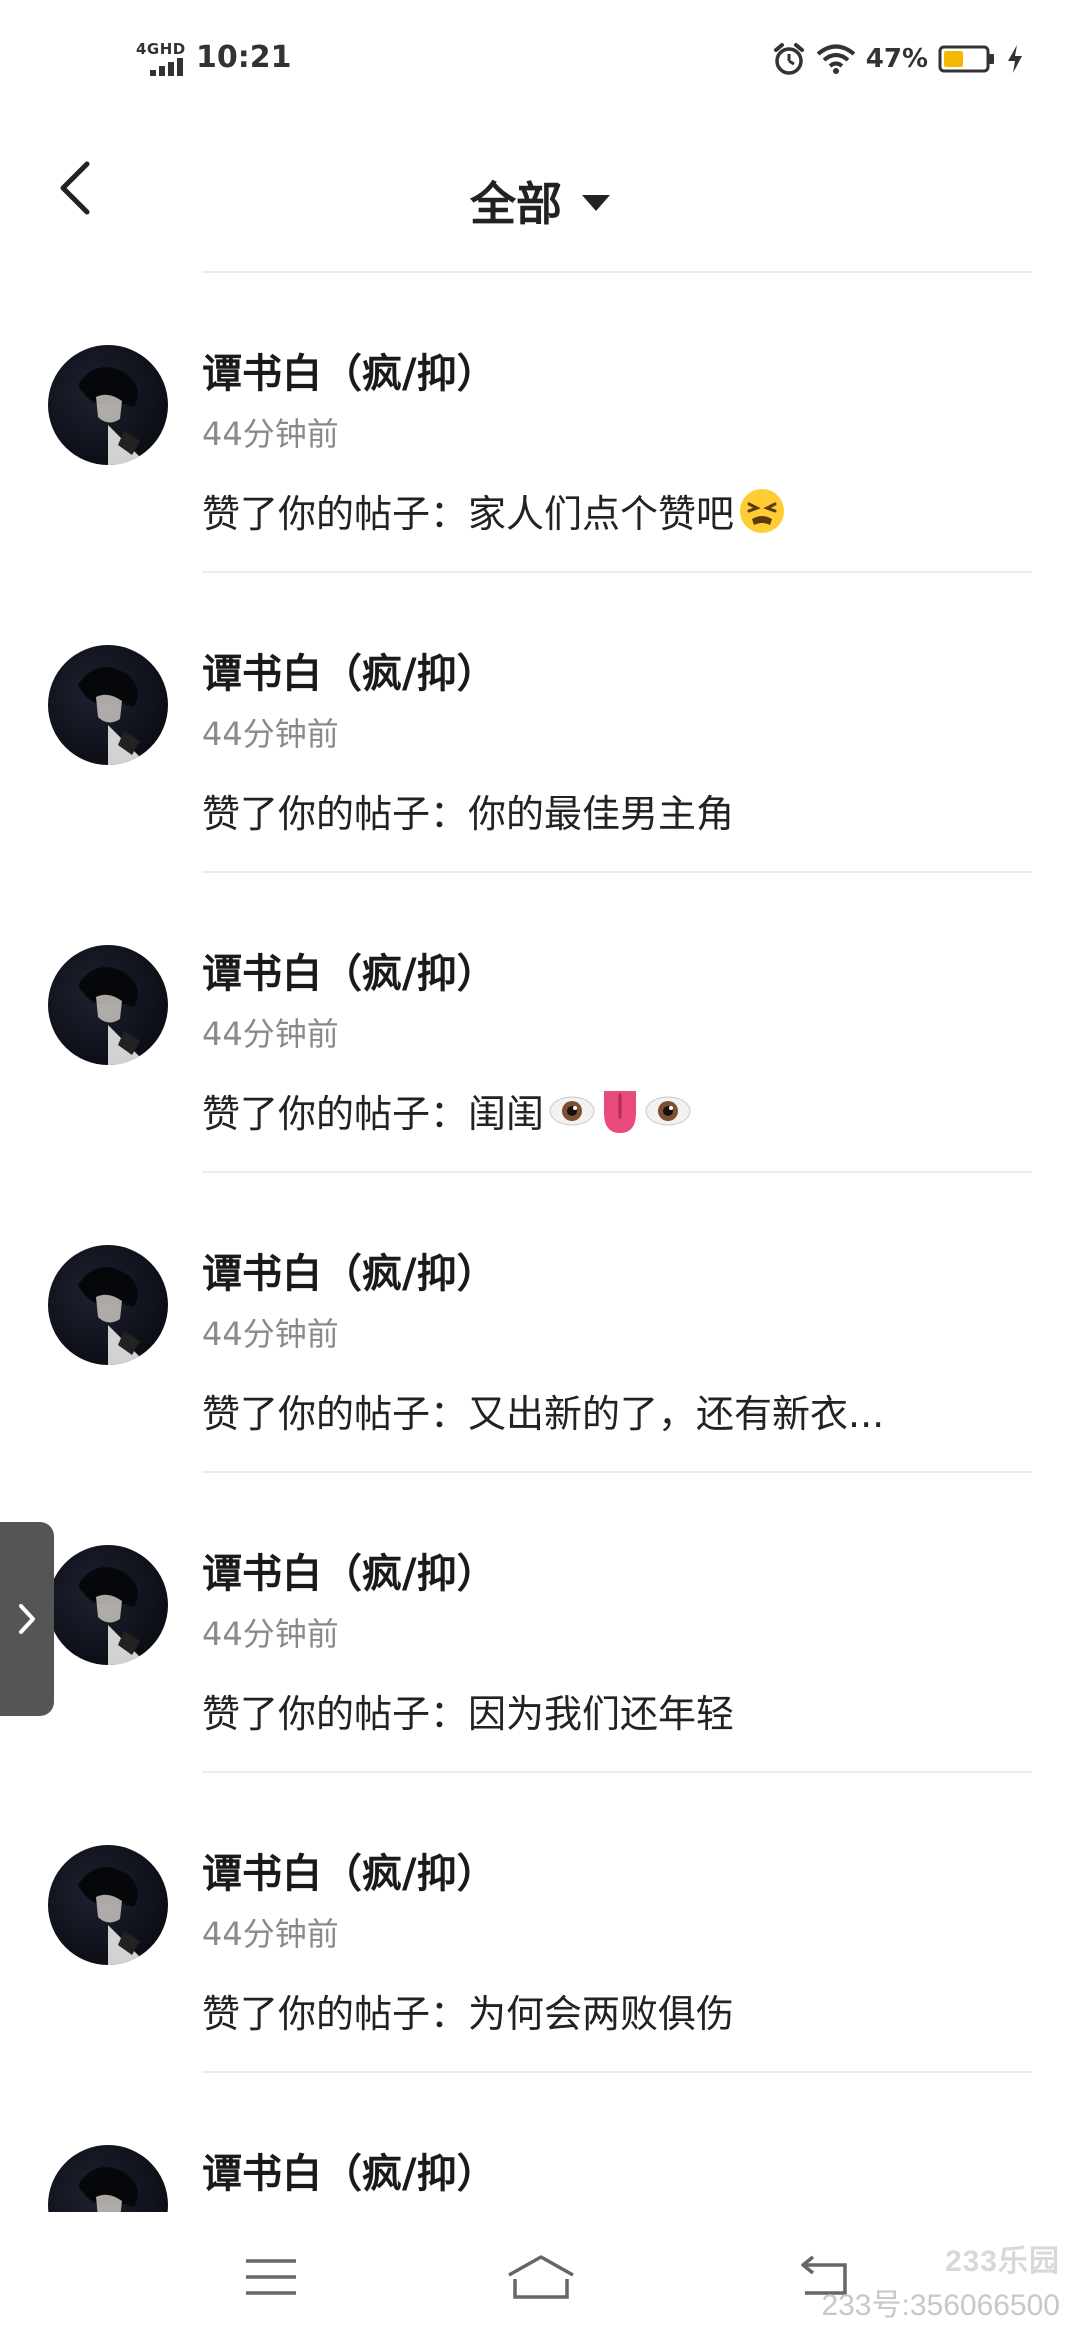  What do you see at coordinates (161, 49) in the screenshot?
I see `network-type: 4GHD` at bounding box center [161, 49].